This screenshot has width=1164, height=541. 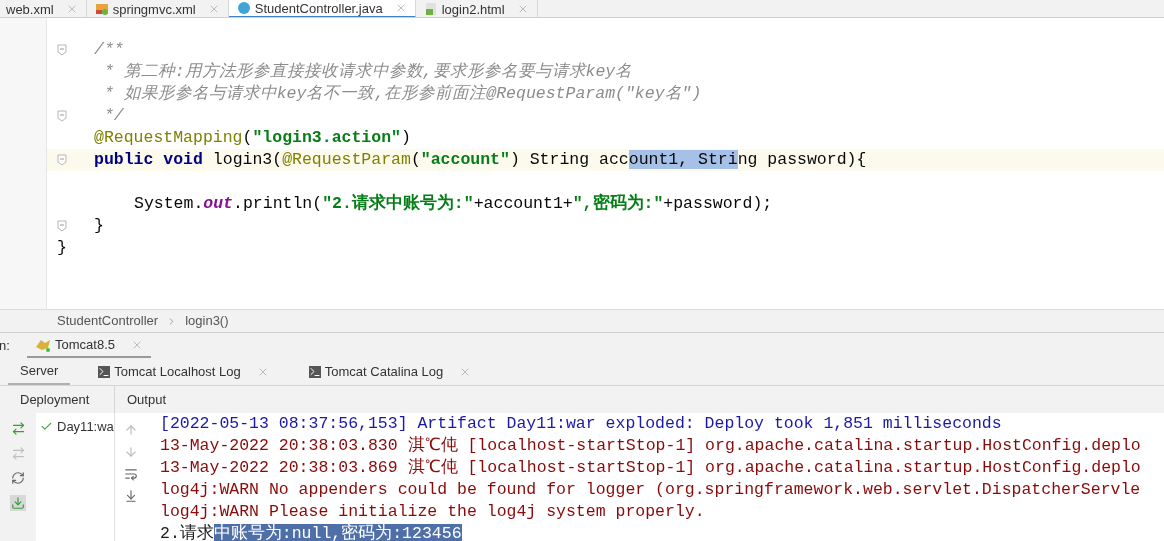 I want to click on code-line: public void login3(@RequestParam("account") String account1, String password){, so click(x=480, y=159).